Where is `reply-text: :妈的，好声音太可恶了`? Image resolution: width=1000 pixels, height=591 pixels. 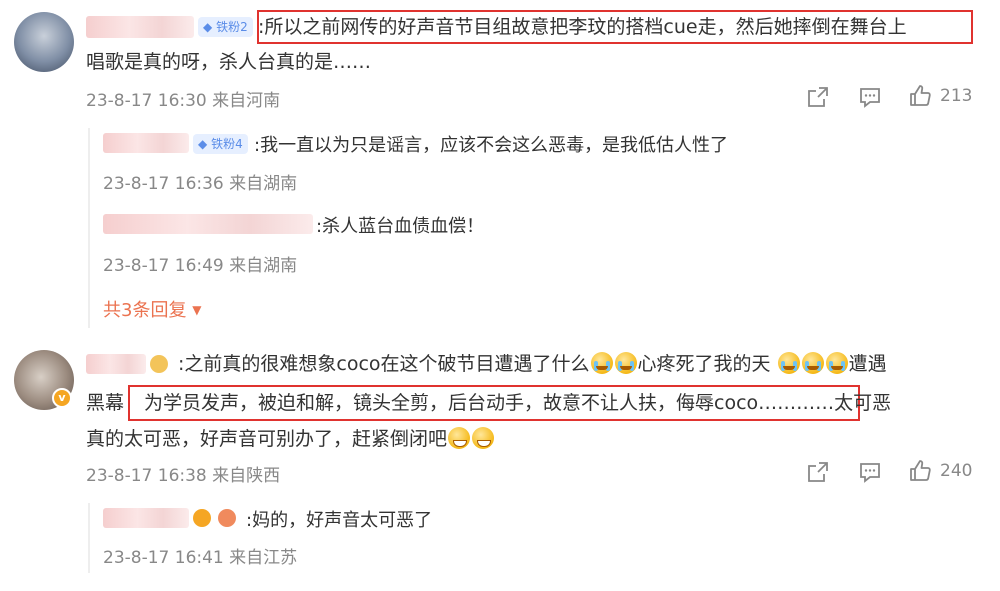
reply-text: :妈的，好声音太可恶了 is located at coordinates (339, 520).